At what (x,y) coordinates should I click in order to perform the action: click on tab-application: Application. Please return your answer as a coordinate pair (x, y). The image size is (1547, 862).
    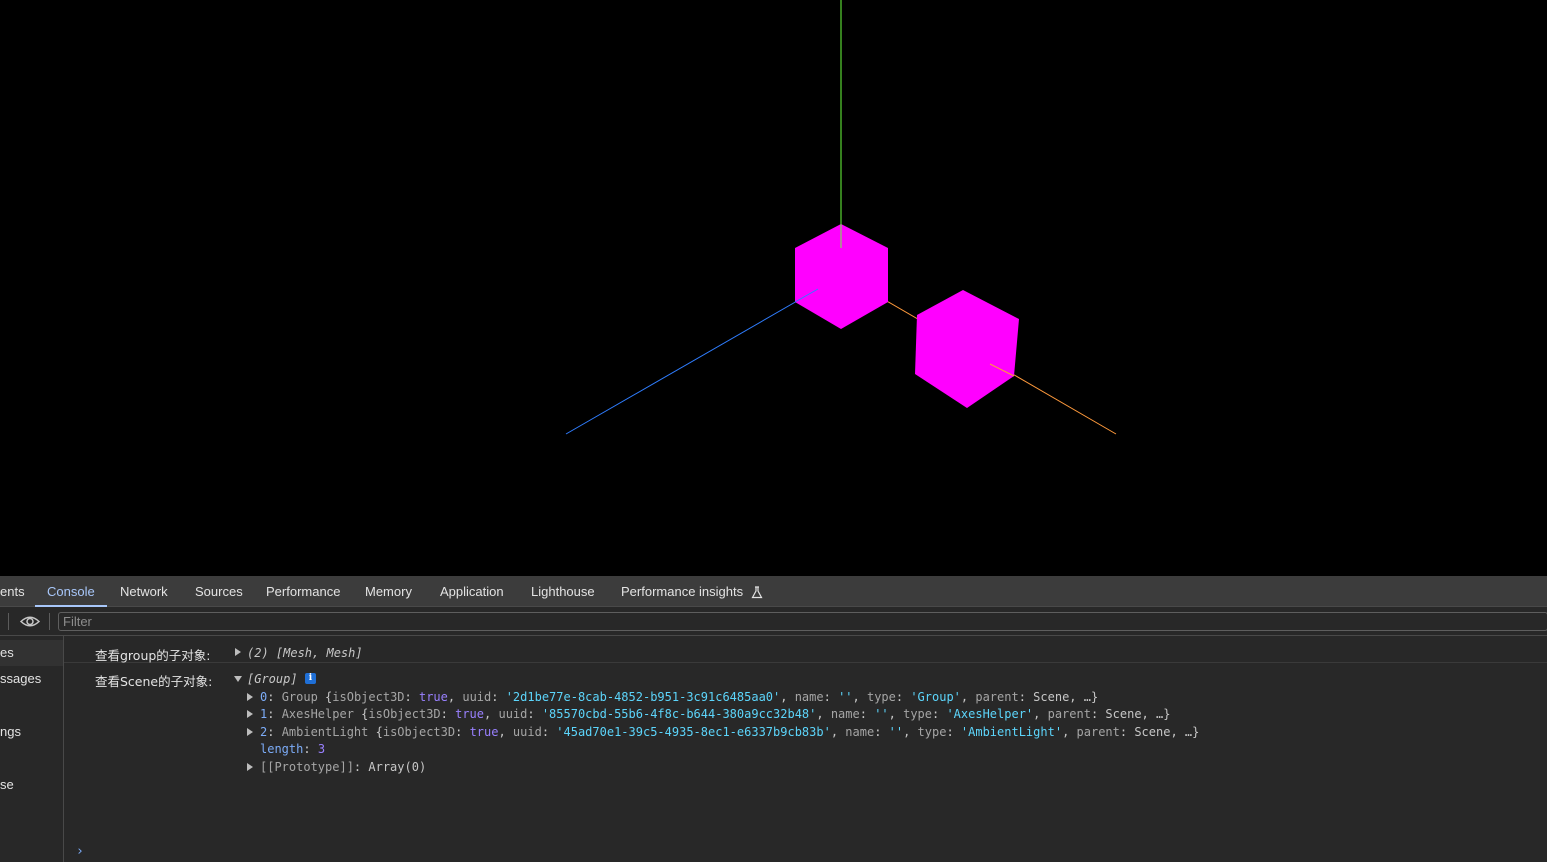
    Looking at the image, I should click on (472, 591).